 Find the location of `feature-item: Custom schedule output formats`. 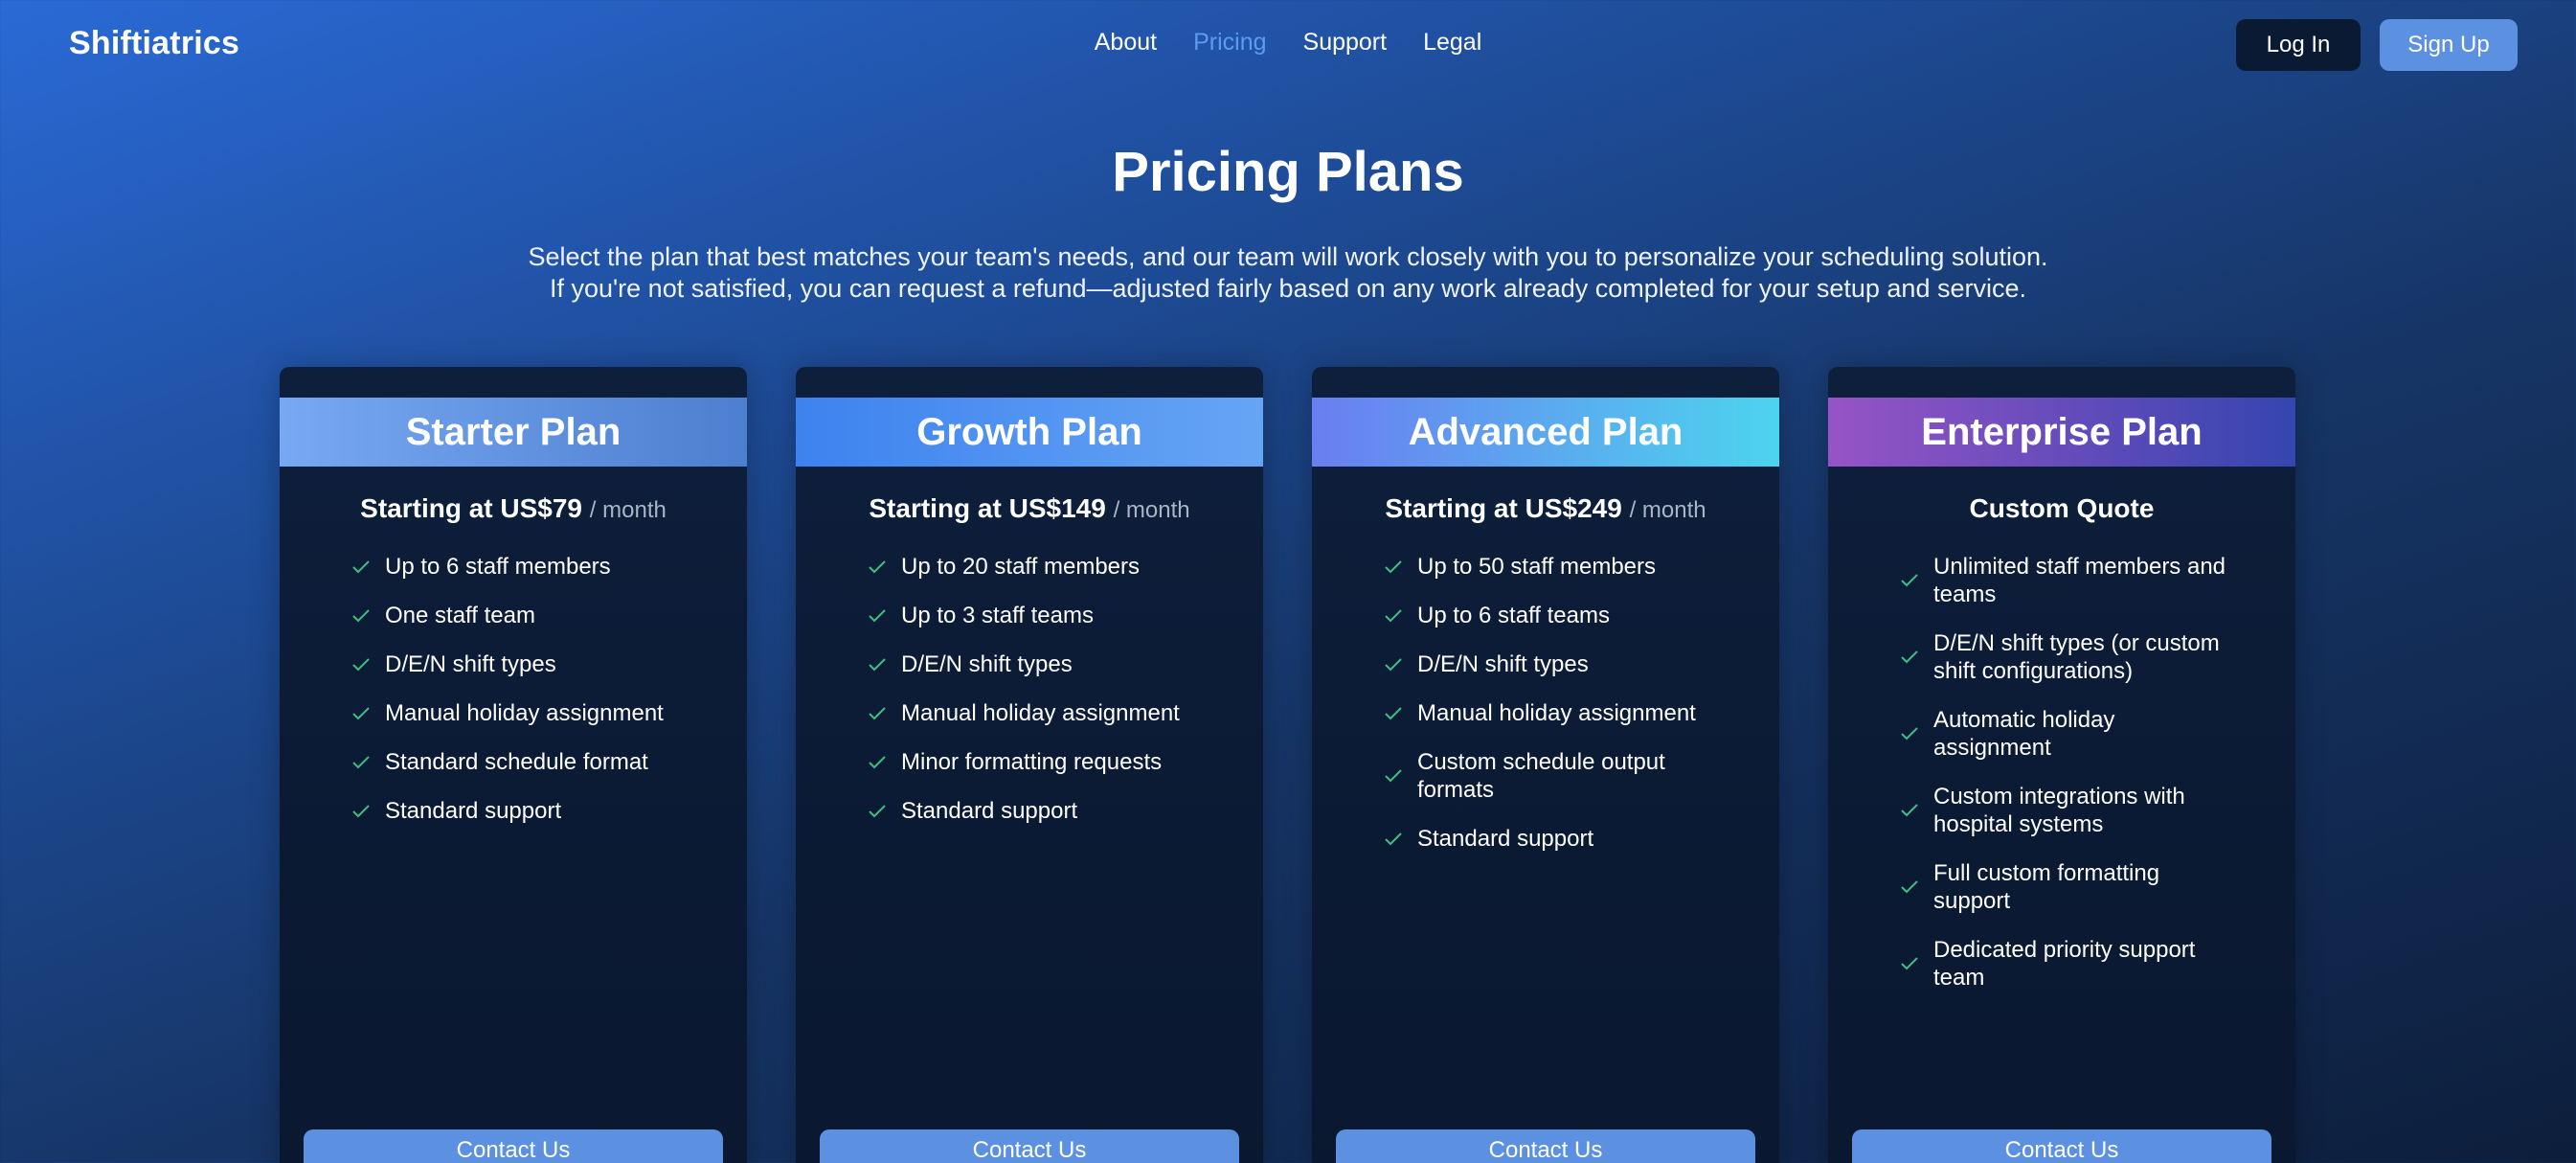

feature-item: Custom schedule output formats is located at coordinates (1547, 776).